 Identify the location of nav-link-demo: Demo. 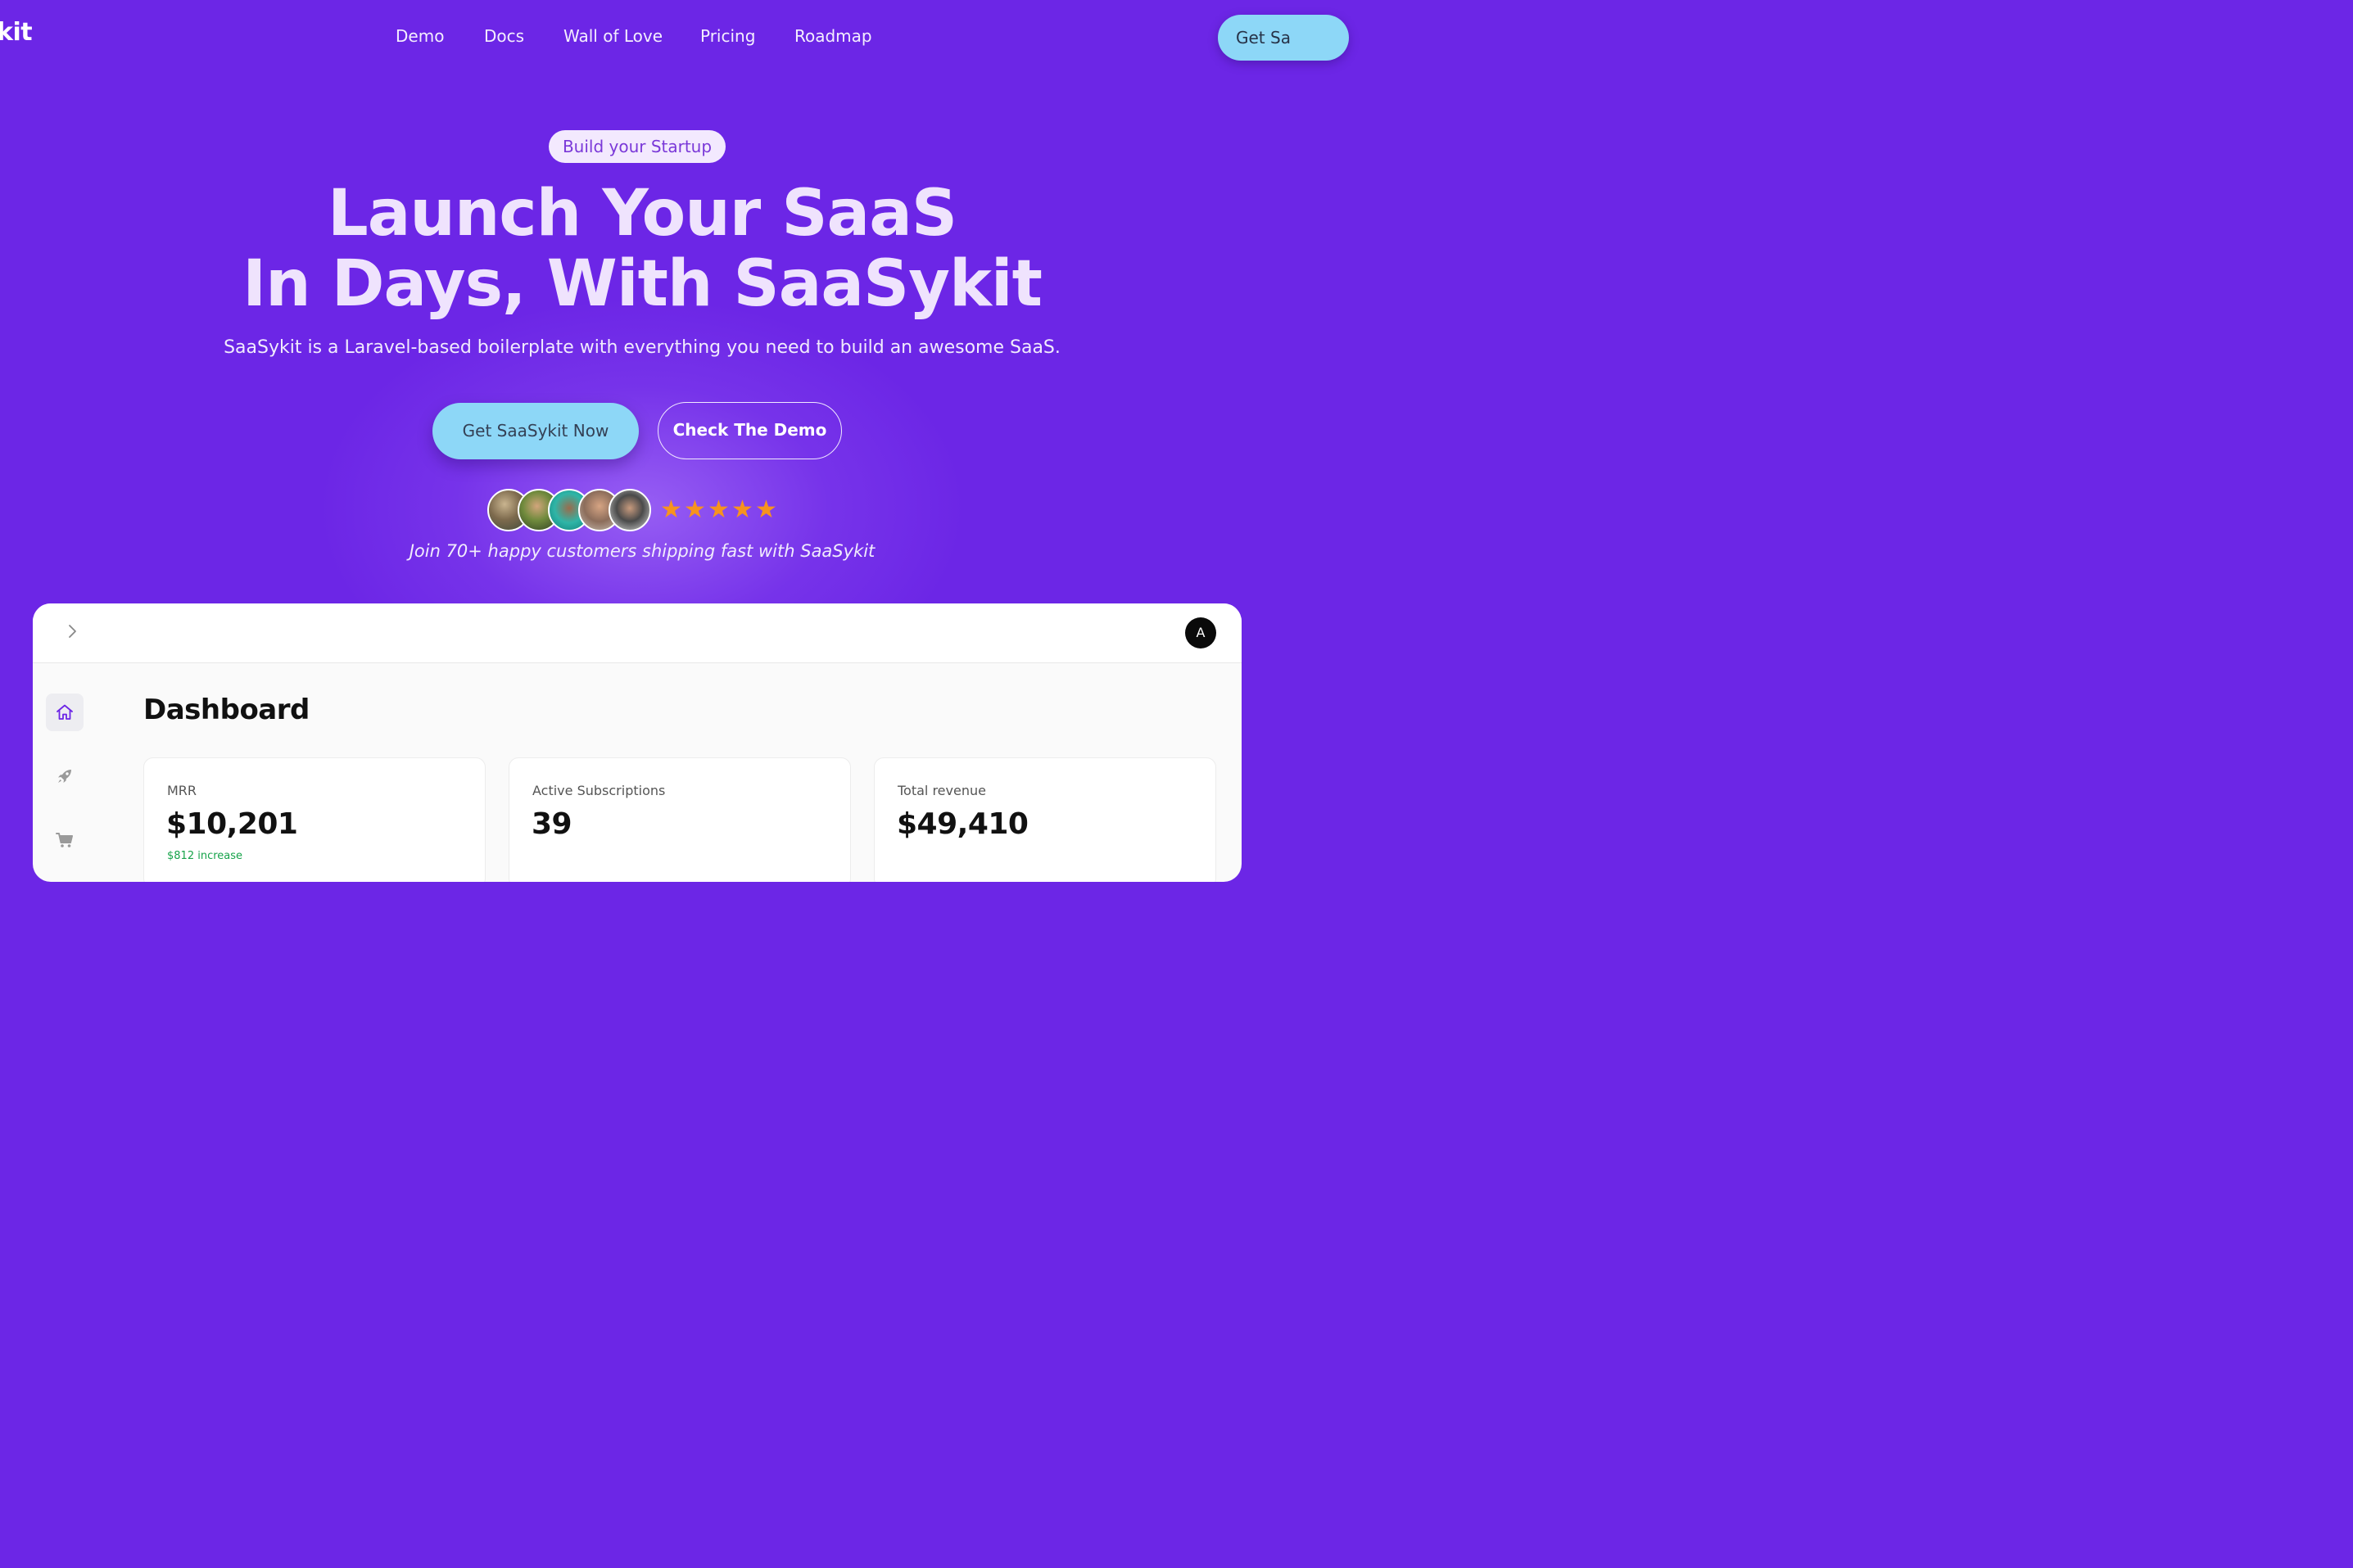
(420, 36).